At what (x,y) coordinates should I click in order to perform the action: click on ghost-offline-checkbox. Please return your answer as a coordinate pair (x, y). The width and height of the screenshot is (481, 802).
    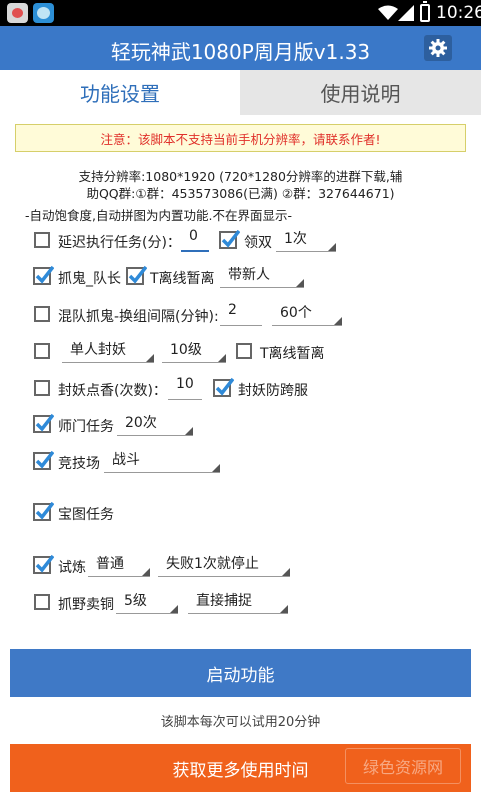
    Looking at the image, I should click on (136, 275).